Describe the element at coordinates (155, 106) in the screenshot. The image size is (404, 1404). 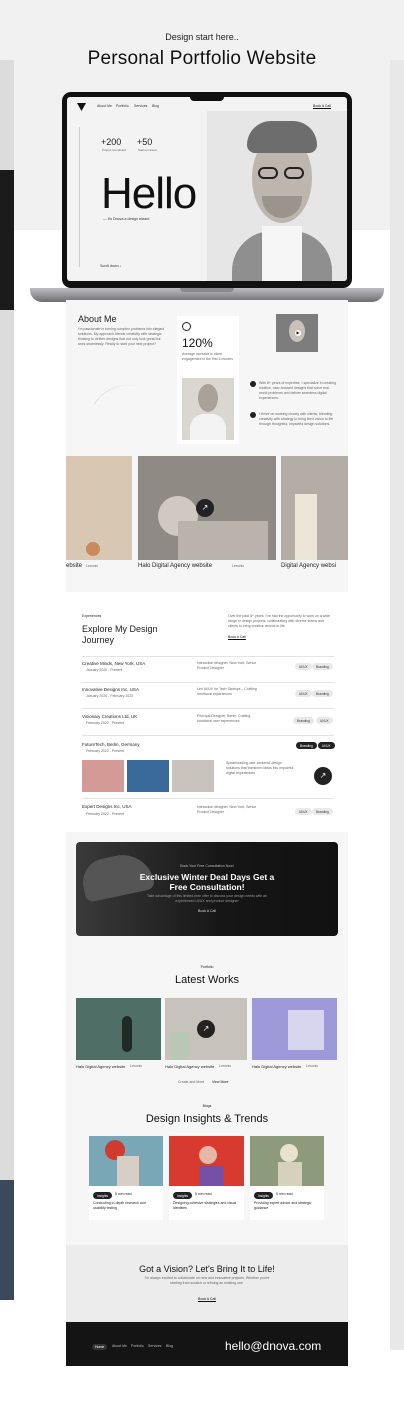
I see `nav-item-blog: Blog` at that location.